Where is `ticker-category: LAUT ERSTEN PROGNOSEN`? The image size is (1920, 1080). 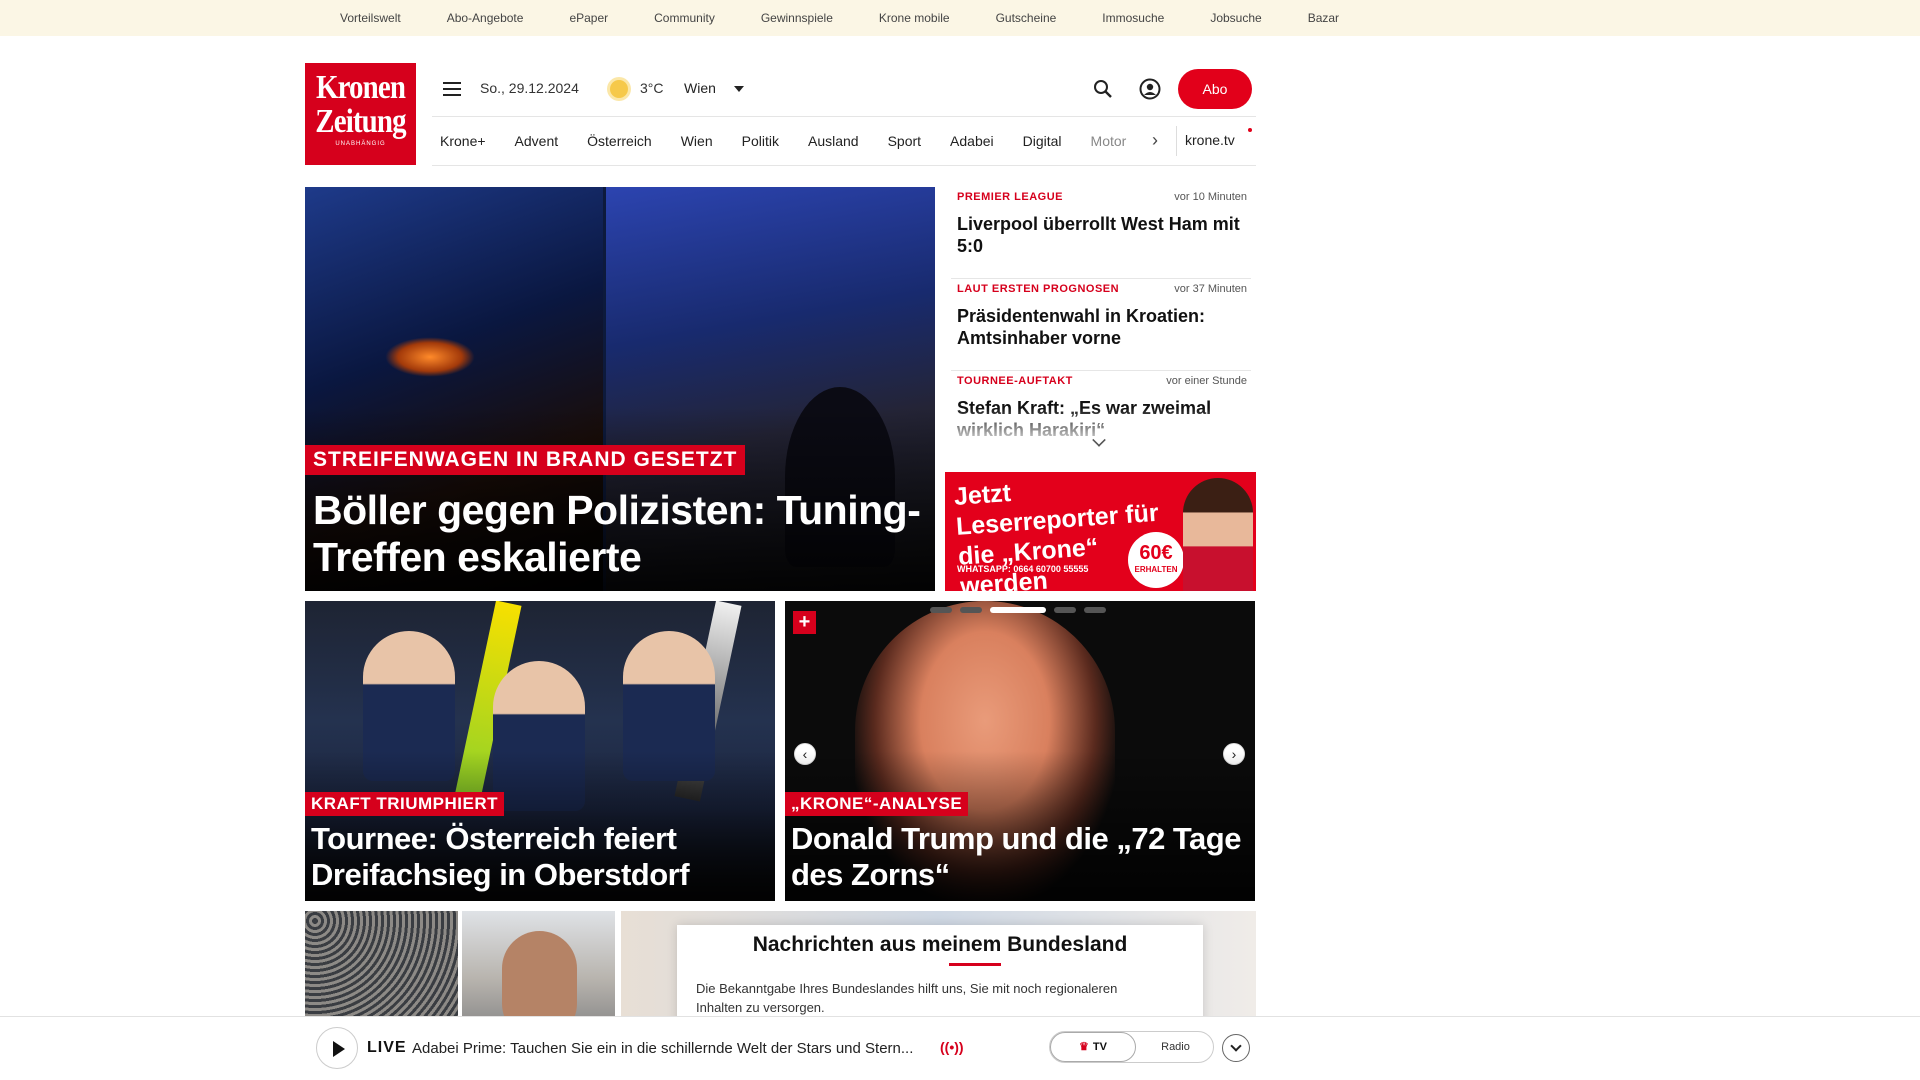
ticker-category: LAUT ERSTEN PROGNOSEN is located at coordinates (1038, 289).